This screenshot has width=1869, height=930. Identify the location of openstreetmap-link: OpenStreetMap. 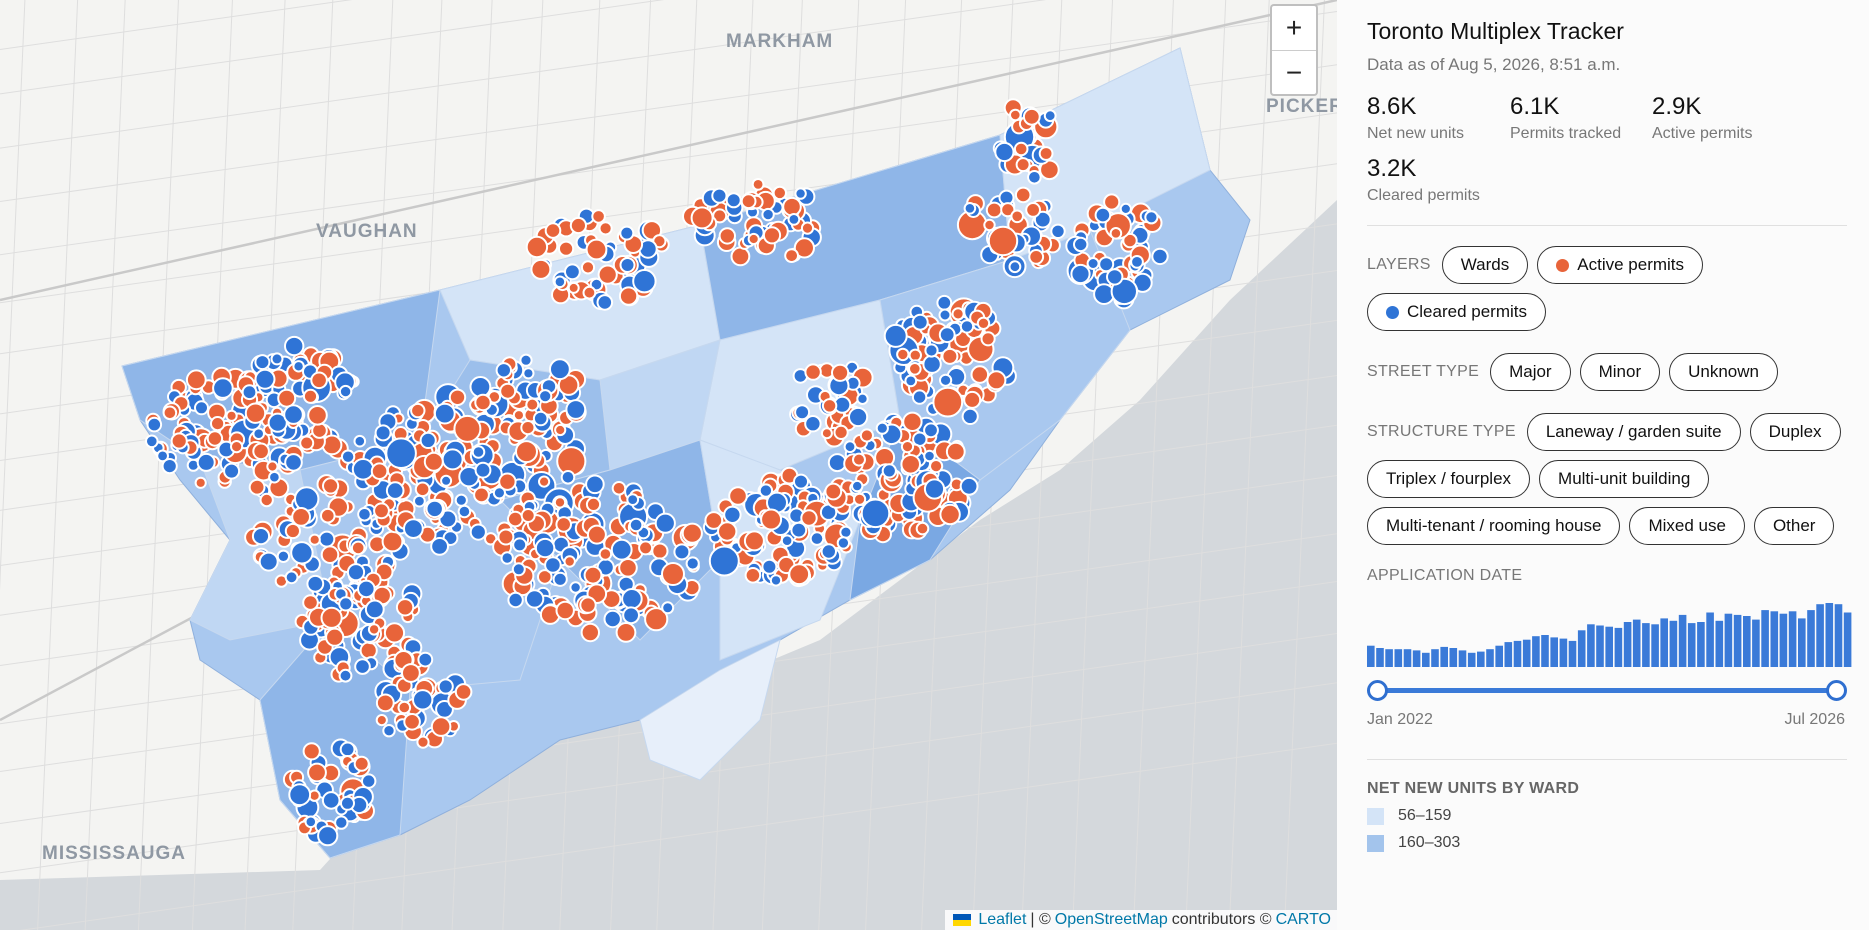
(1111, 920).